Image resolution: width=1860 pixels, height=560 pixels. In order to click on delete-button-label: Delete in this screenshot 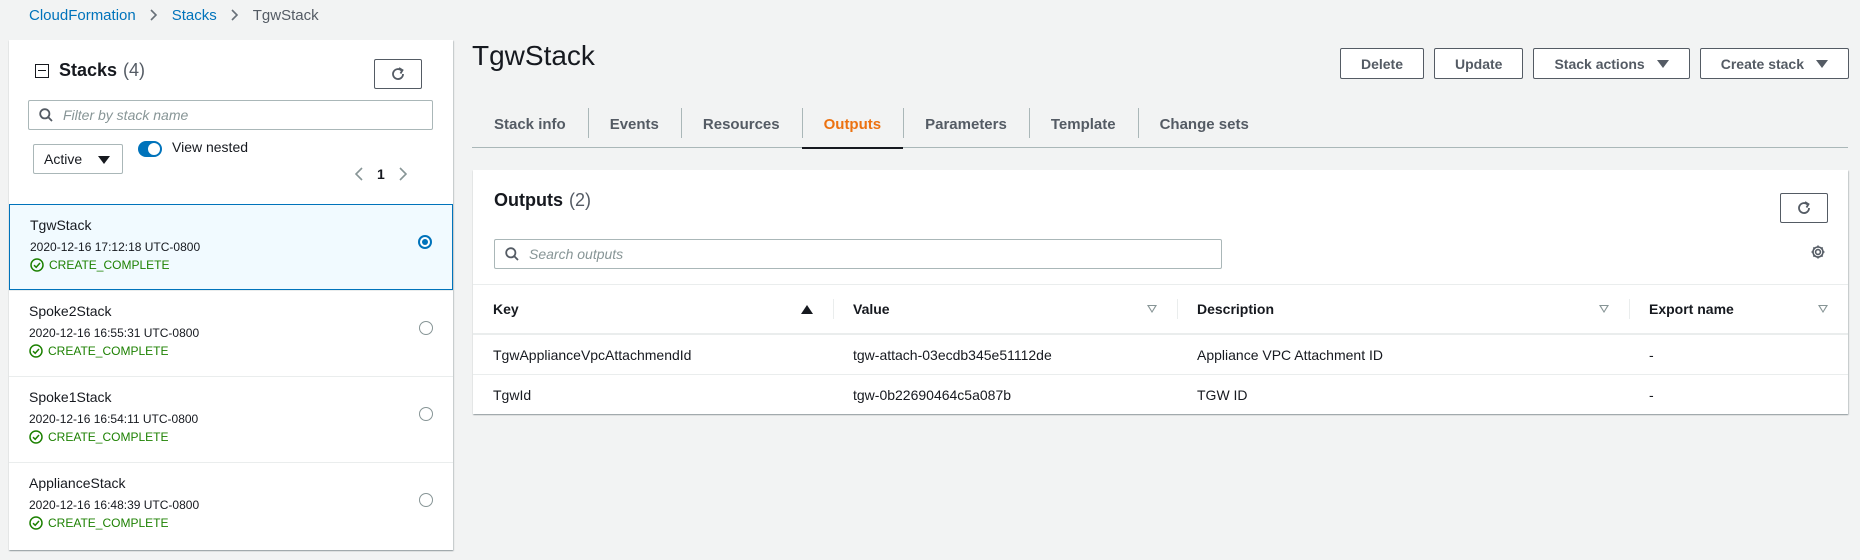, I will do `click(1381, 63)`.